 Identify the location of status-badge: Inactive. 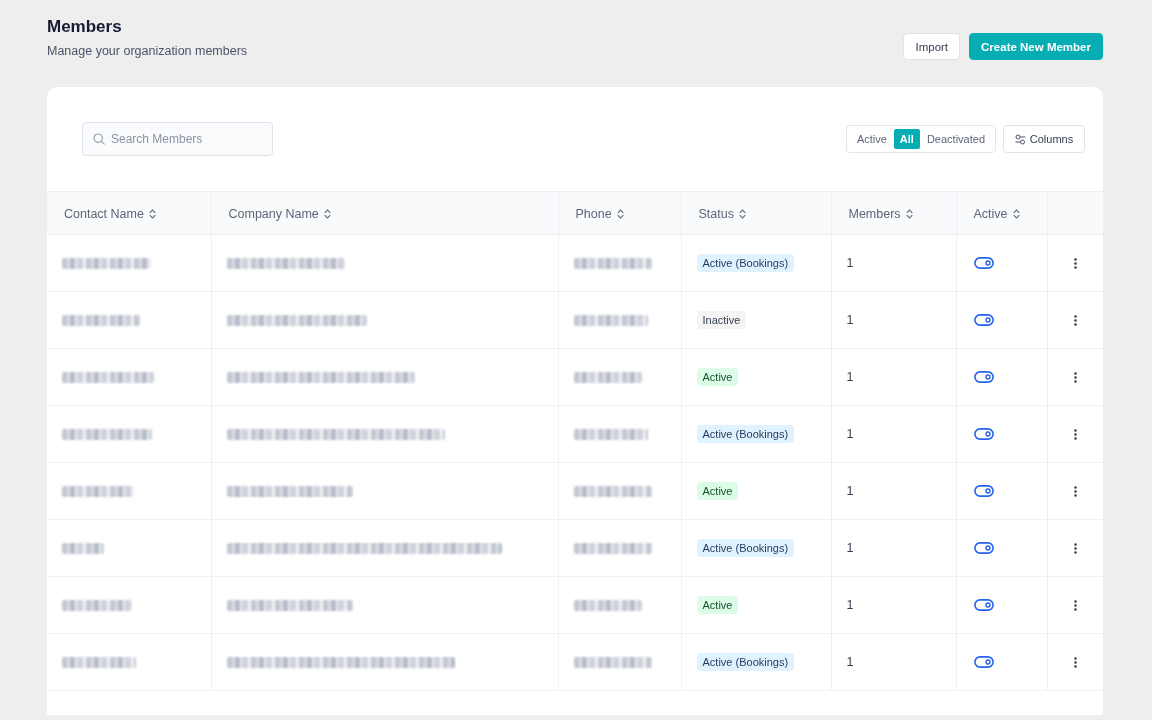
(721, 320).